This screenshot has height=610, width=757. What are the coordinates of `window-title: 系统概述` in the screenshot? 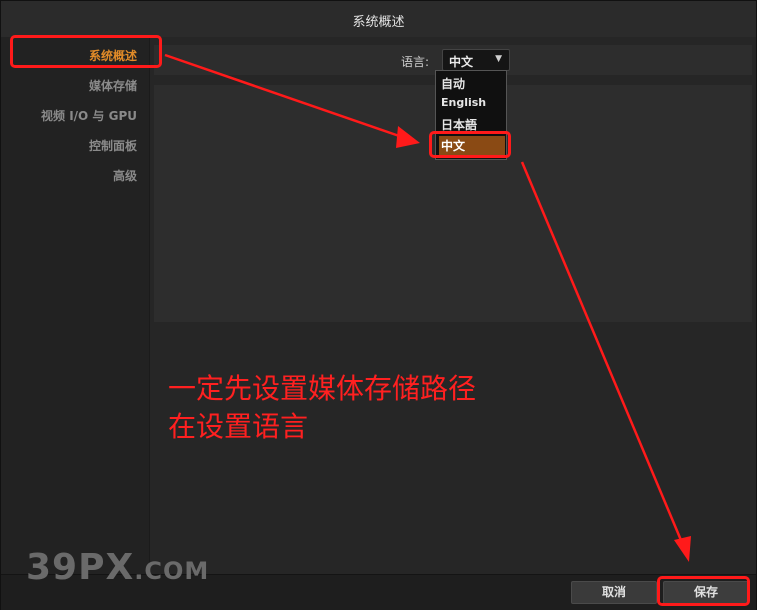 It's located at (378, 22).